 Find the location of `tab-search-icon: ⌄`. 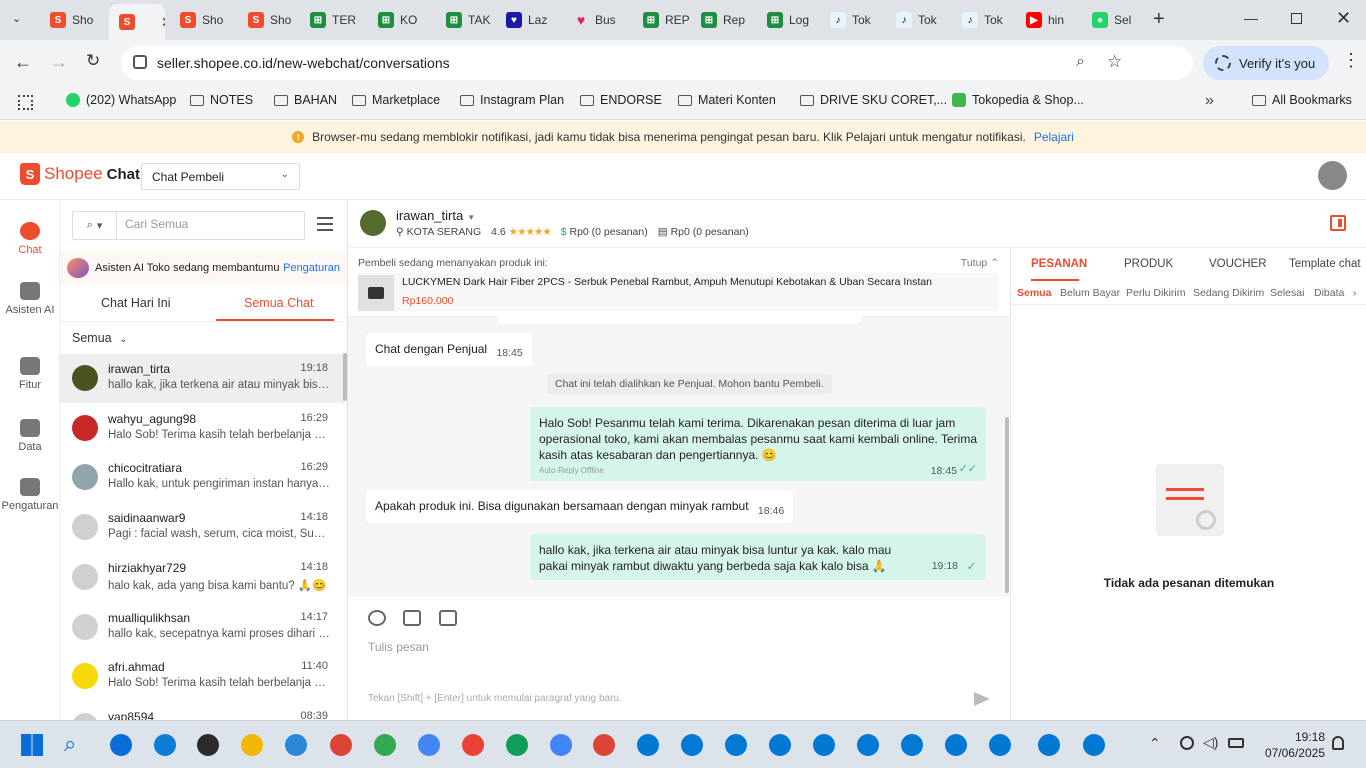

tab-search-icon: ⌄ is located at coordinates (16, 18).